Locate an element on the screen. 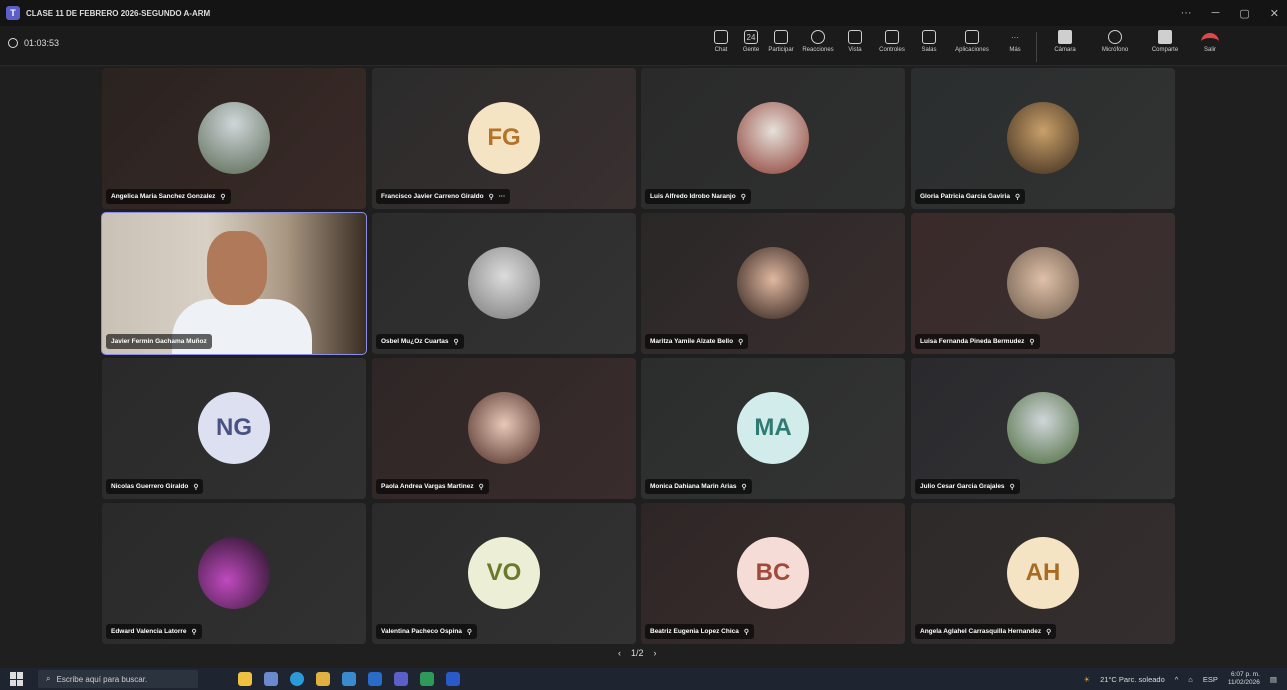 The width and height of the screenshot is (1287, 690). taskbar-search-box: ⌕ Escribe aquí para buscar. is located at coordinates (118, 679).